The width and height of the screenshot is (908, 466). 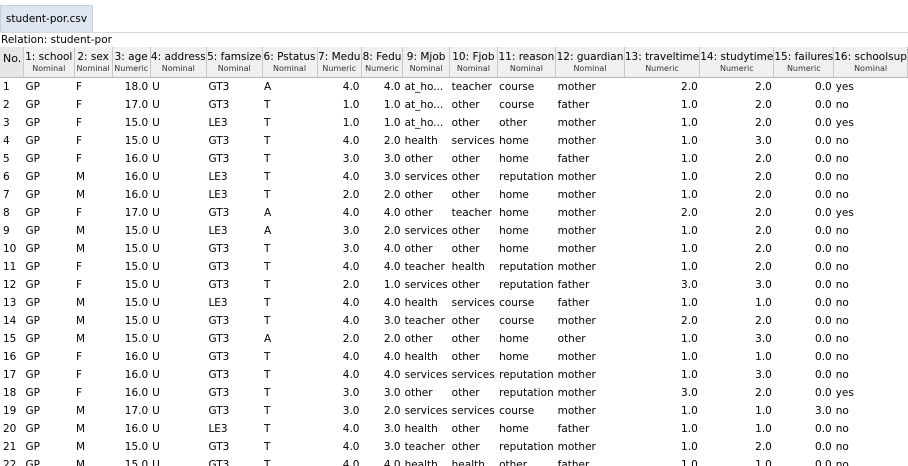 I want to click on table-cell: teacher, so click(x=426, y=267).